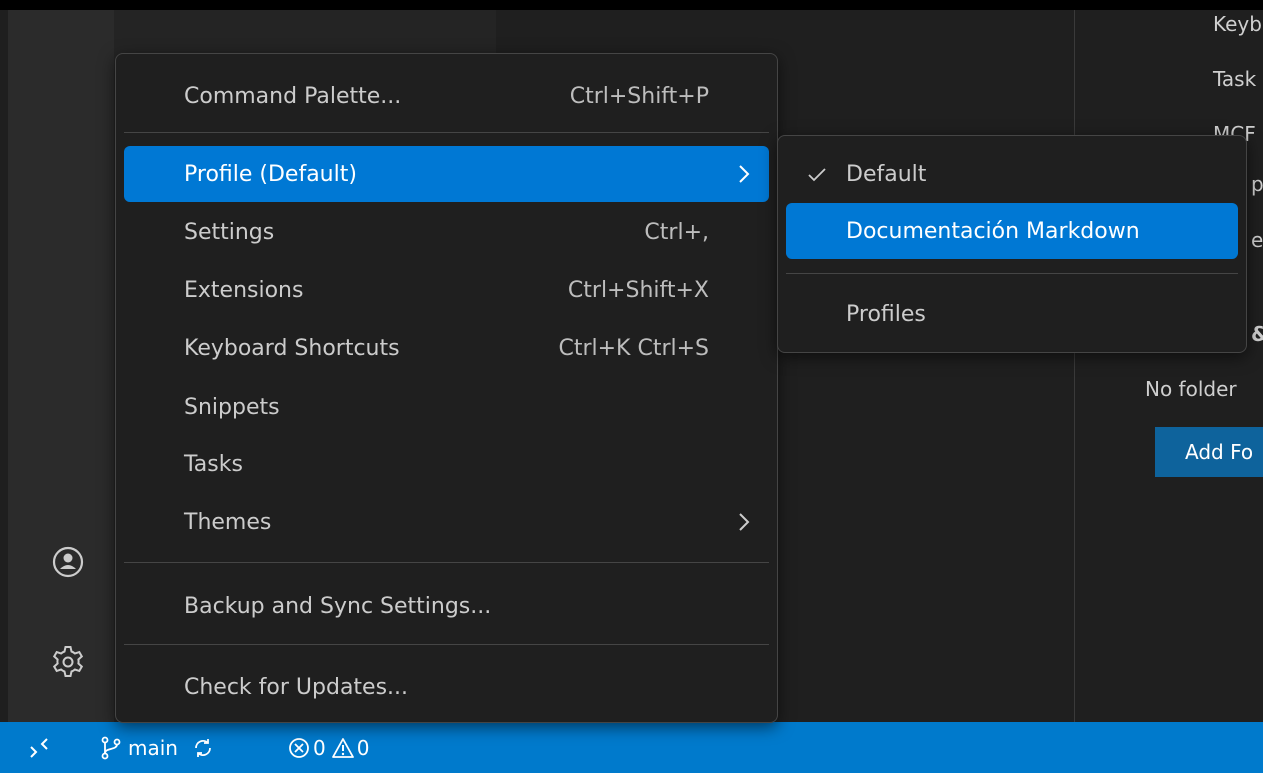  Describe the element at coordinates (1257, 334) in the screenshot. I see `welcome-heading-fragment: &` at that location.